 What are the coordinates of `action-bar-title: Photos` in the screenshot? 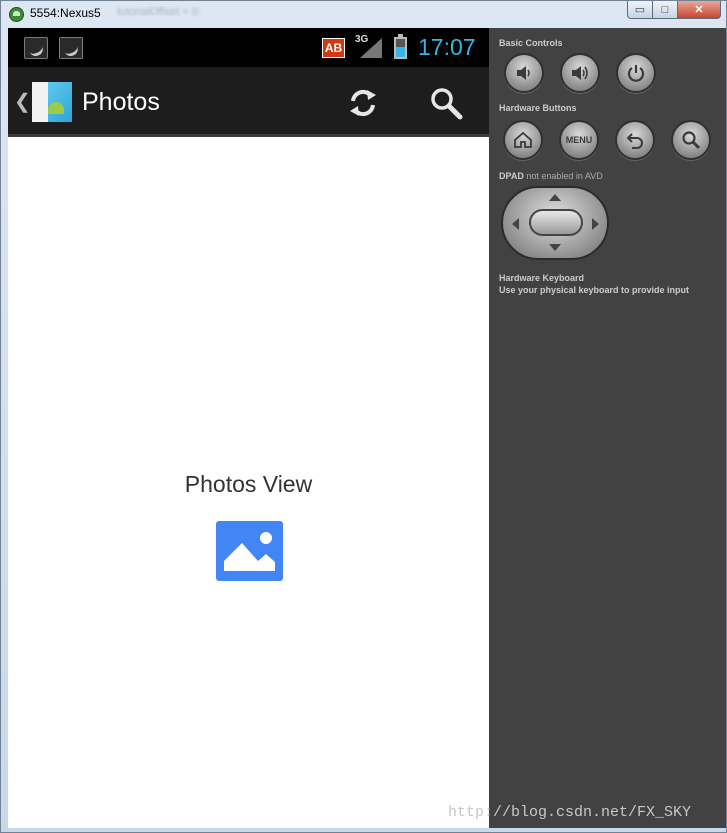 It's located at (121, 102).